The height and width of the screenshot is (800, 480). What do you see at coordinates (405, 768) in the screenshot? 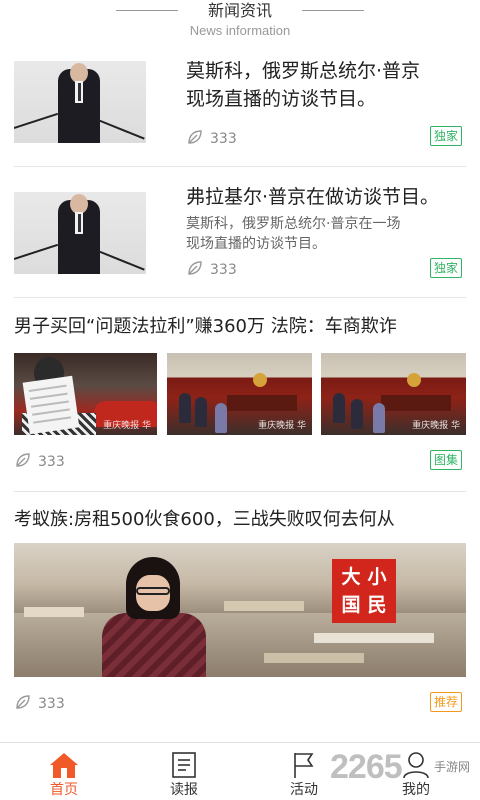
I see `site-watermark: 2265 手游网` at bounding box center [405, 768].